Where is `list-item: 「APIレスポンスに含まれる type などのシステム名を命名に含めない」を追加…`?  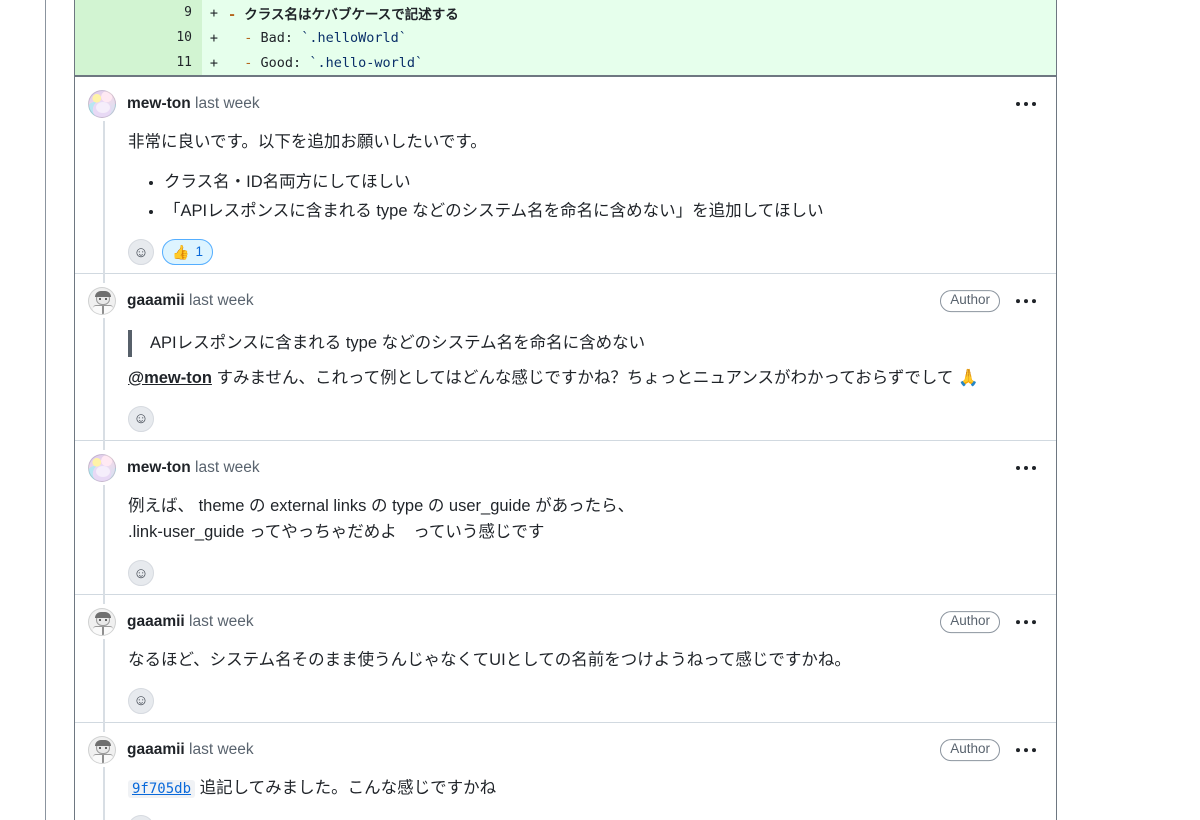
list-item: 「APIレスポンスに含まれる type などのシステム名を命名に含めない」を追加… is located at coordinates (590, 211).